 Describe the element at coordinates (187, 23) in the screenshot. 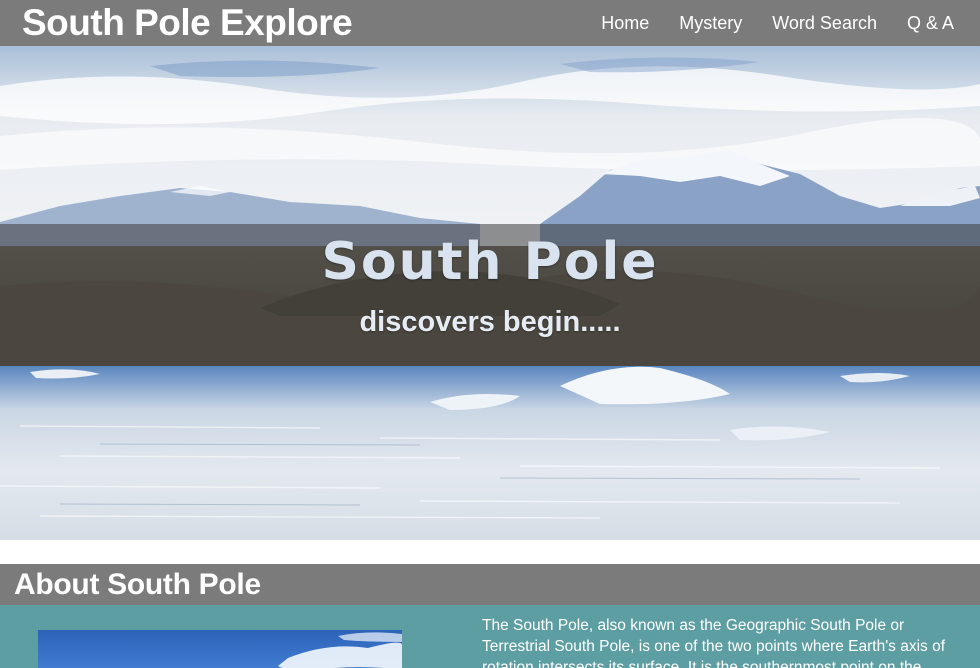

I see `site-brand: South Pole Explore` at that location.